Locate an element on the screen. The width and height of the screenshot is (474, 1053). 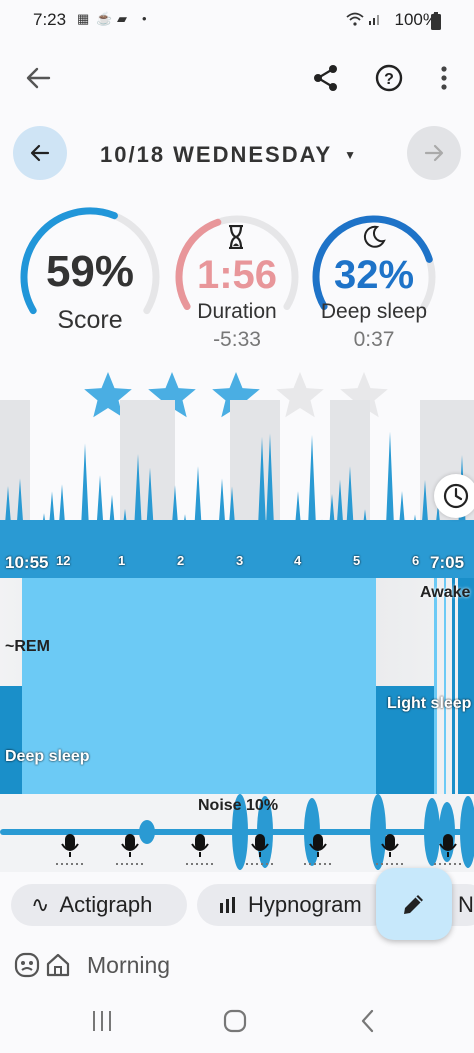
actigraph-chip: ∿ Actigraph is located at coordinates (99, 905).